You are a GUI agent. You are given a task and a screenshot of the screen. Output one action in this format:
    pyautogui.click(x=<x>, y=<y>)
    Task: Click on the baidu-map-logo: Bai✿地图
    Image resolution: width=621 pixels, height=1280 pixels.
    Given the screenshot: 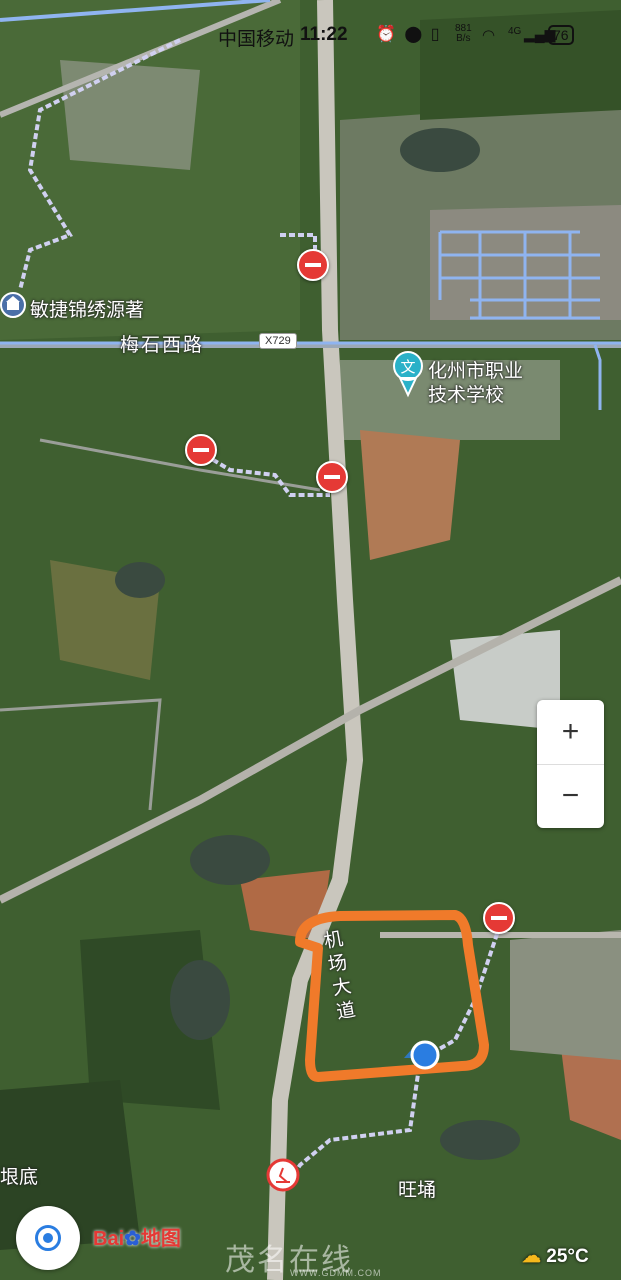 What is the action you would take?
    pyautogui.click(x=137, y=1239)
    